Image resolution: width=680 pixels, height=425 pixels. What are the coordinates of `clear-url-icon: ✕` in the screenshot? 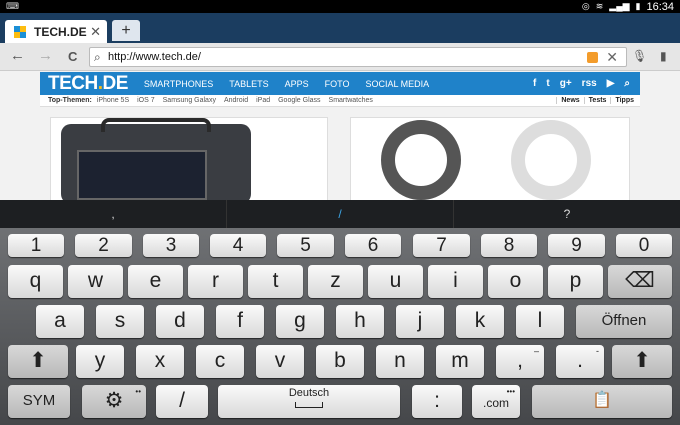 It's located at (612, 57).